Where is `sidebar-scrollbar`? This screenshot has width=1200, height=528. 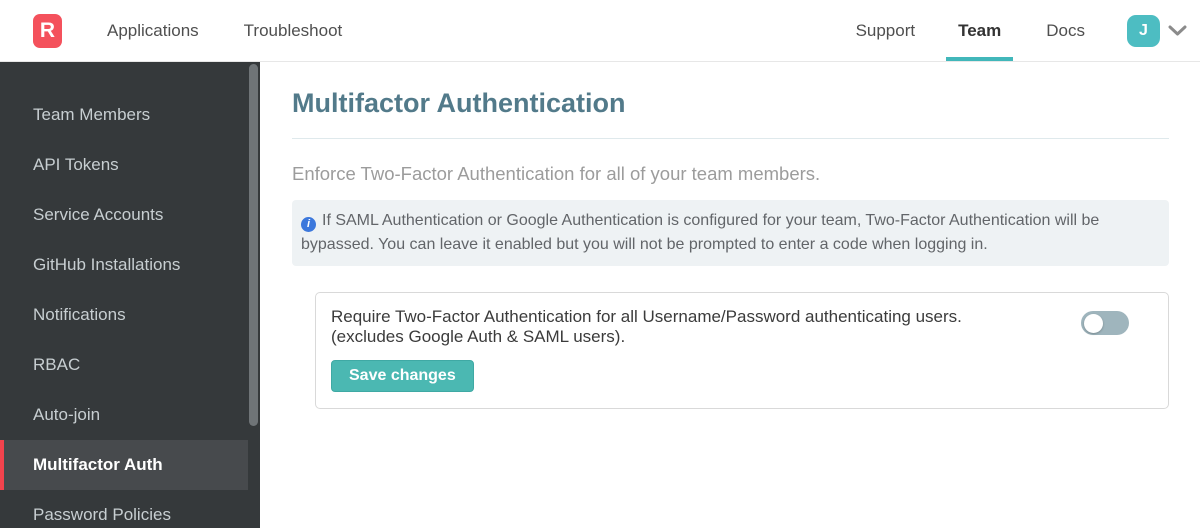 sidebar-scrollbar is located at coordinates (253, 245).